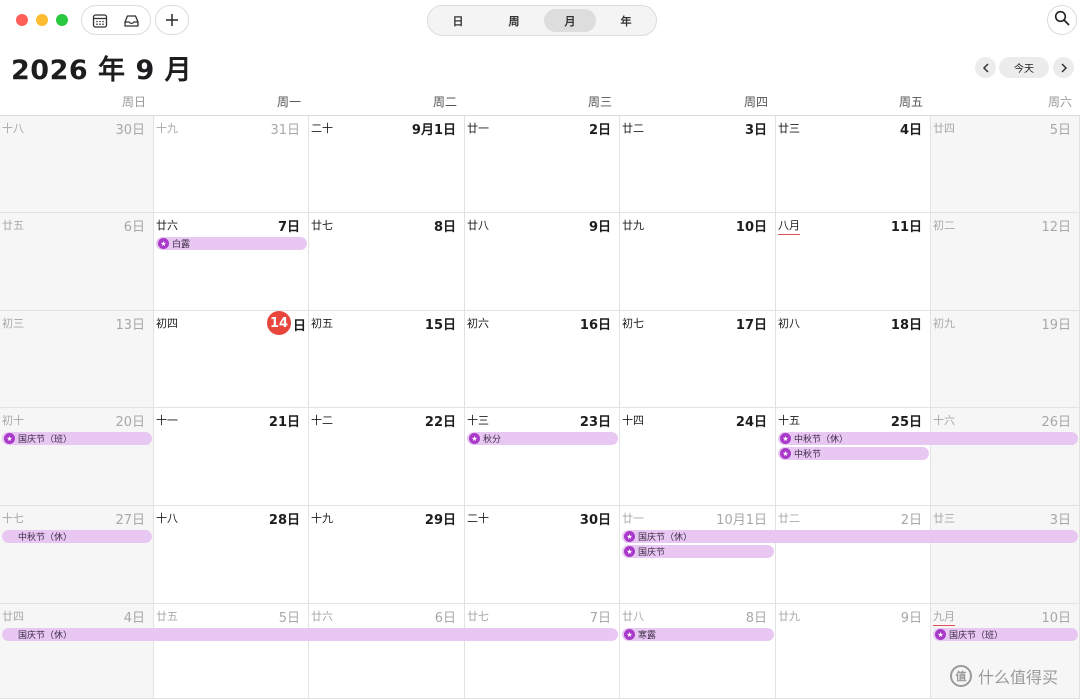 The image size is (1080, 699). What do you see at coordinates (45, 538) in the screenshot?
I see `event-label: 中秋节（休）` at bounding box center [45, 538].